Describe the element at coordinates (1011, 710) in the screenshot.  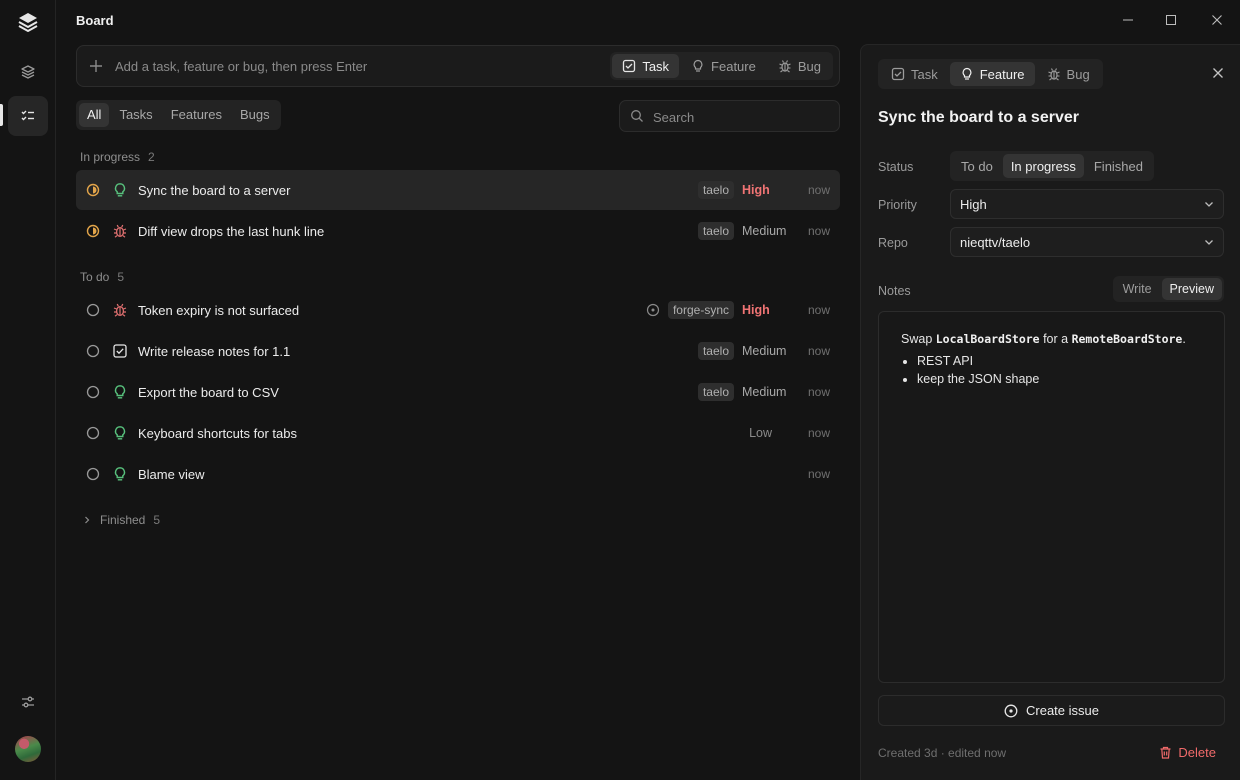
I see `issue-circle-icon` at that location.